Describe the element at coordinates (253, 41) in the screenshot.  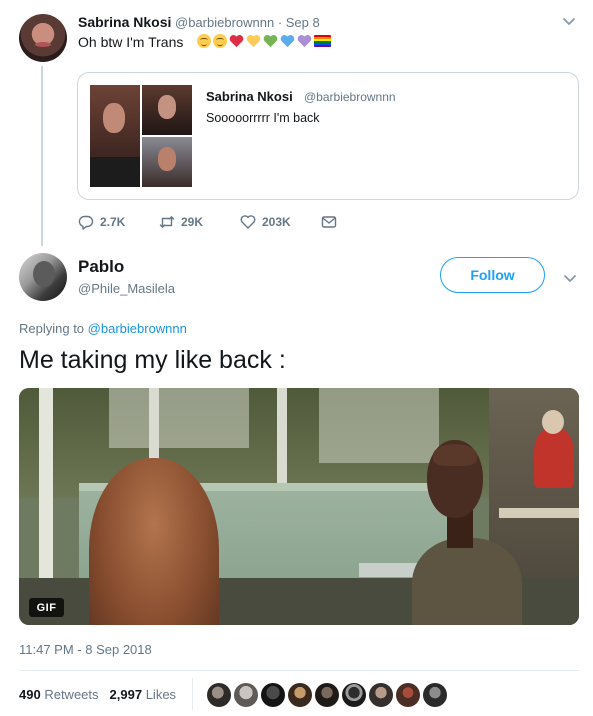
I see `yellow-heart-icon` at that location.